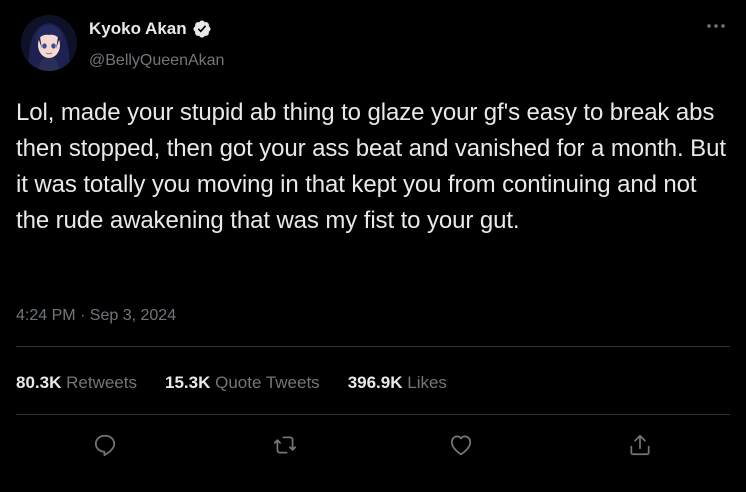 The height and width of the screenshot is (492, 746). Describe the element at coordinates (39, 382) in the screenshot. I see `retweets-count: 80.3K` at that location.